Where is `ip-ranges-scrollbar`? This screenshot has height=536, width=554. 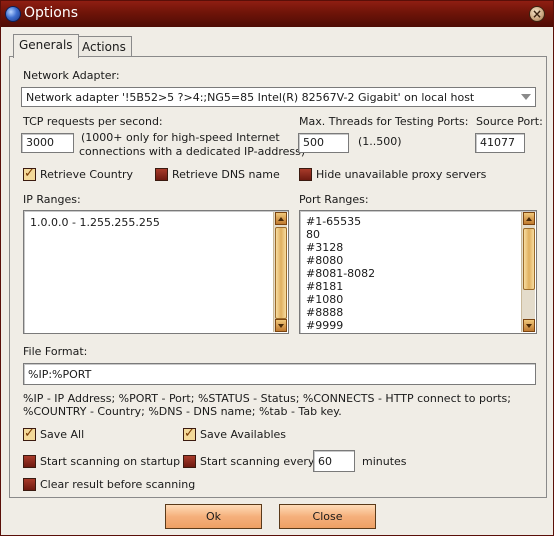 ip-ranges-scrollbar is located at coordinates (280, 272).